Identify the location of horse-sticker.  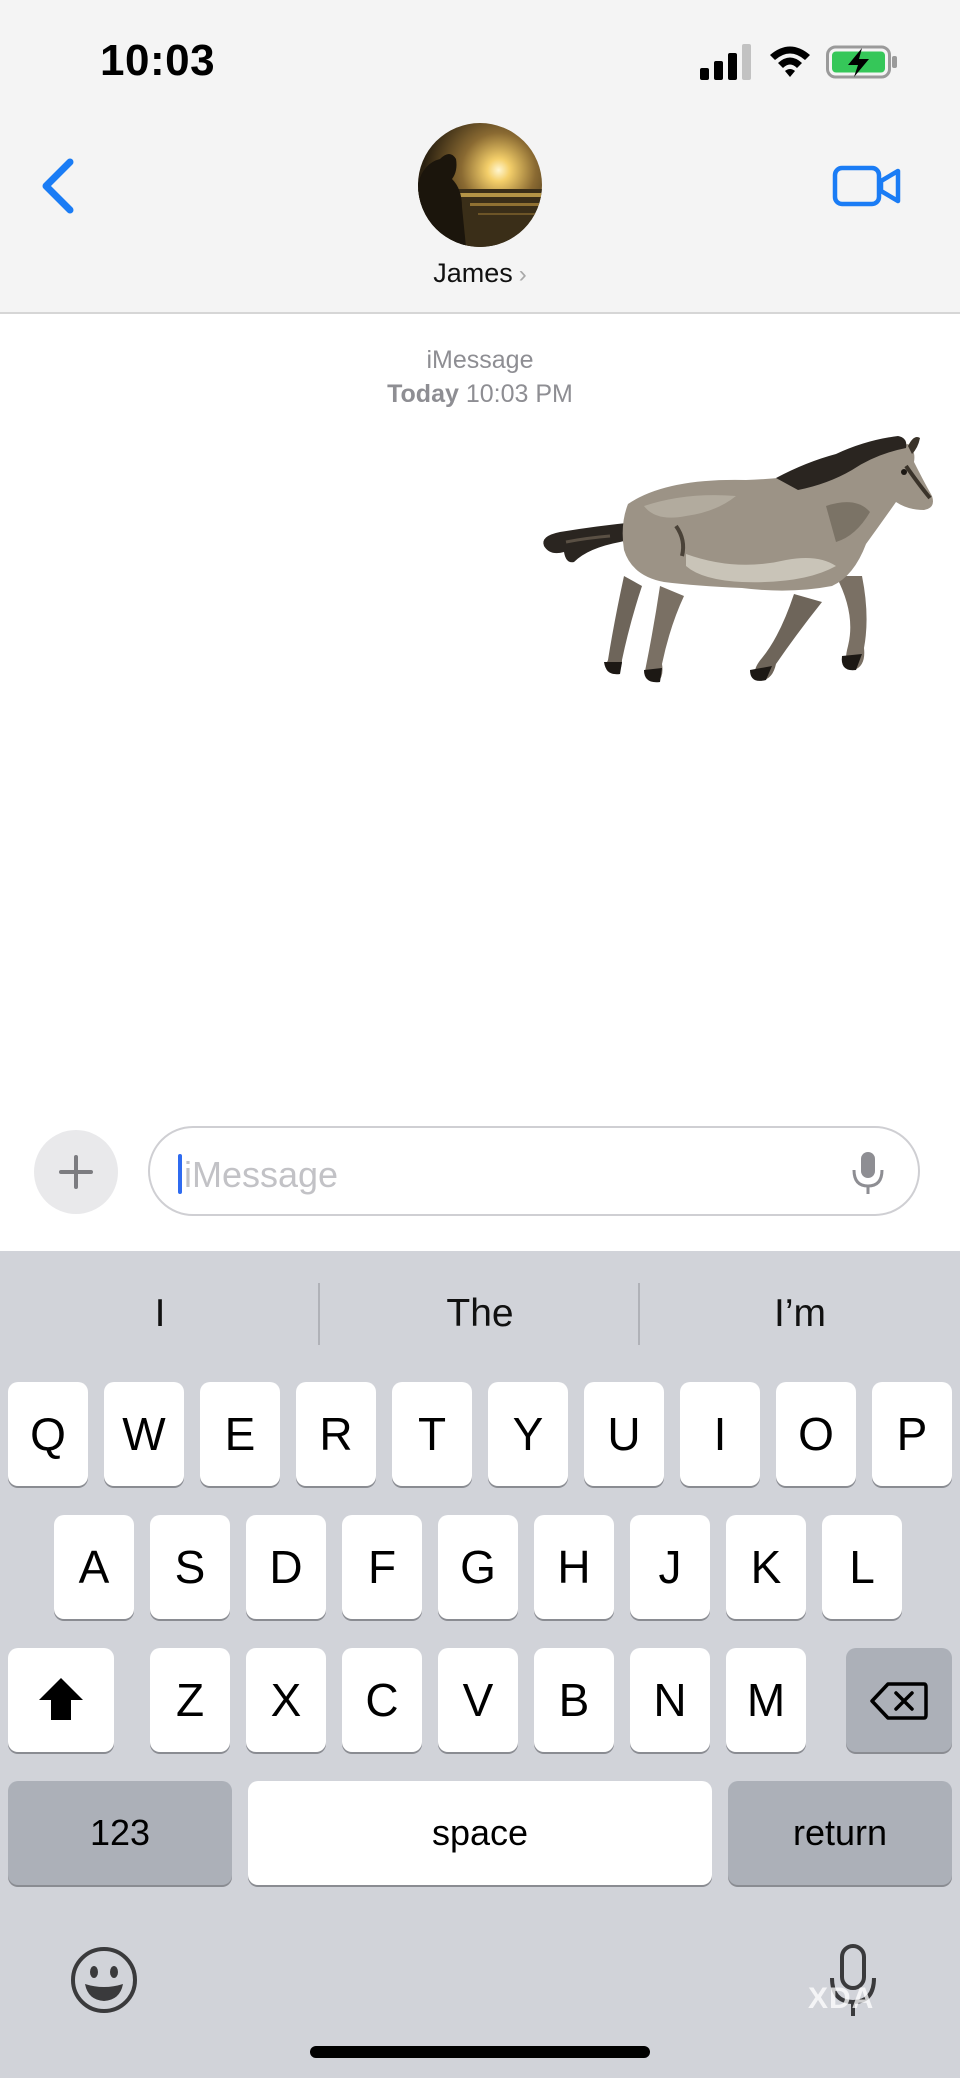
(736, 557).